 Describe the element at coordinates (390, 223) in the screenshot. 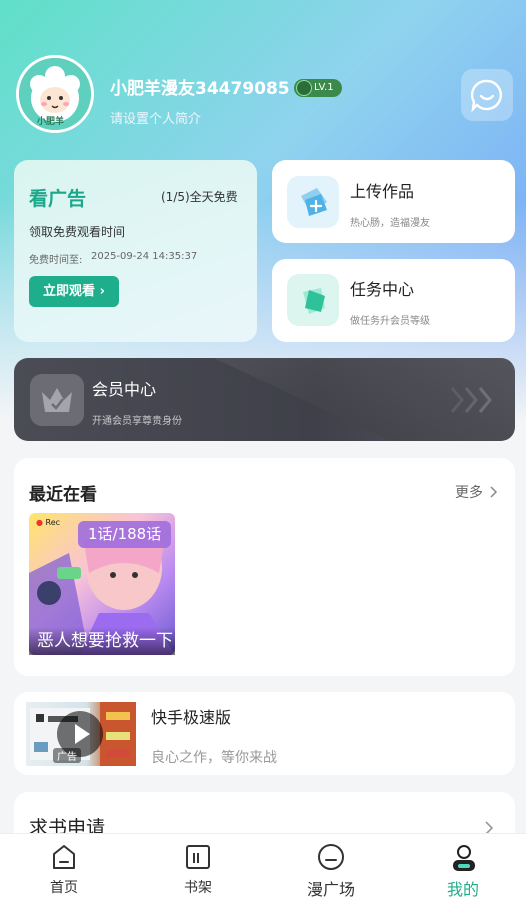

I see `upload-subtitle: 热心肠，造福漫友` at that location.